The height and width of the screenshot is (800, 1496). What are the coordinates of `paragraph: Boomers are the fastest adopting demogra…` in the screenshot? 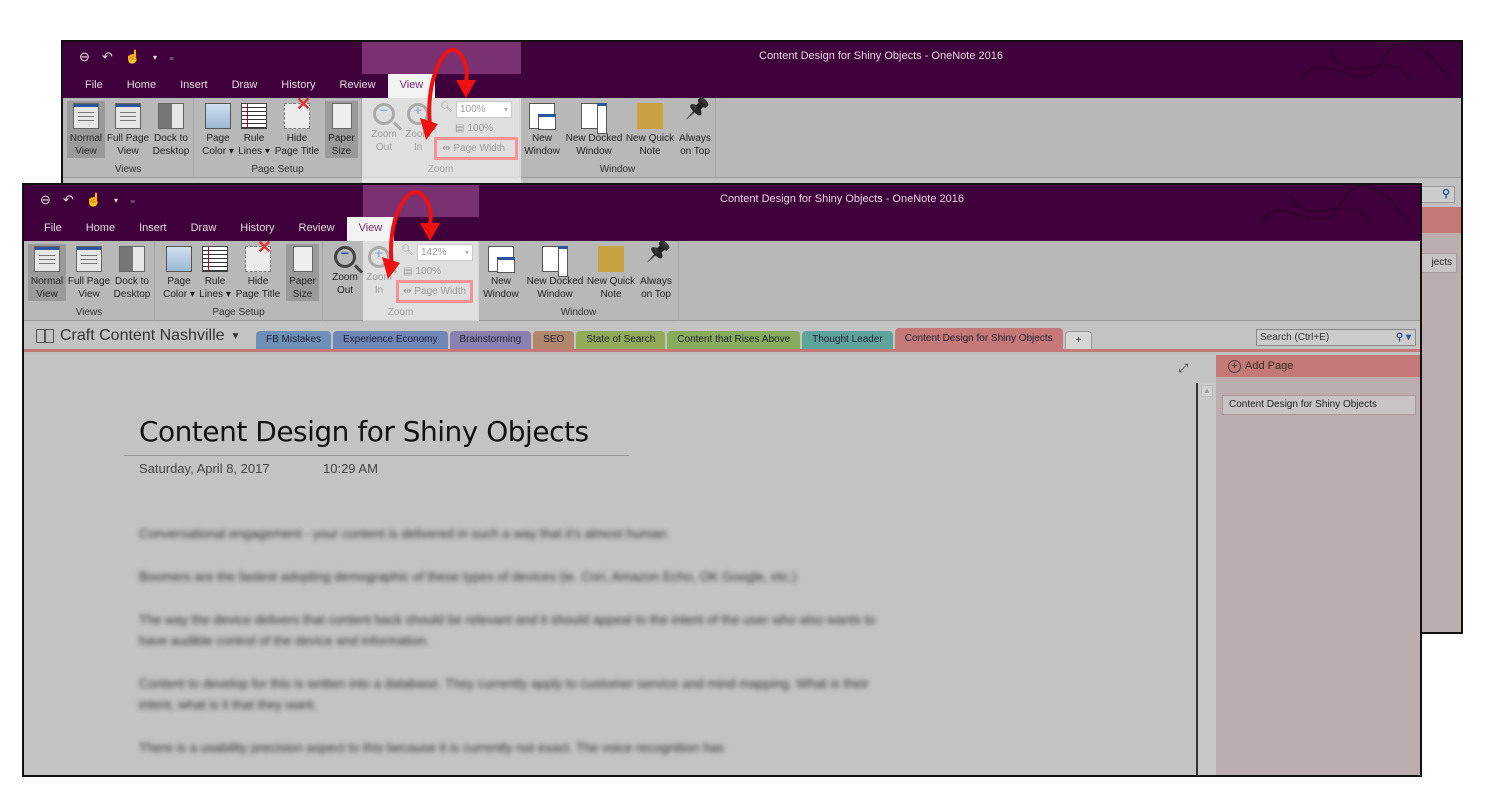 It's located at (519, 576).